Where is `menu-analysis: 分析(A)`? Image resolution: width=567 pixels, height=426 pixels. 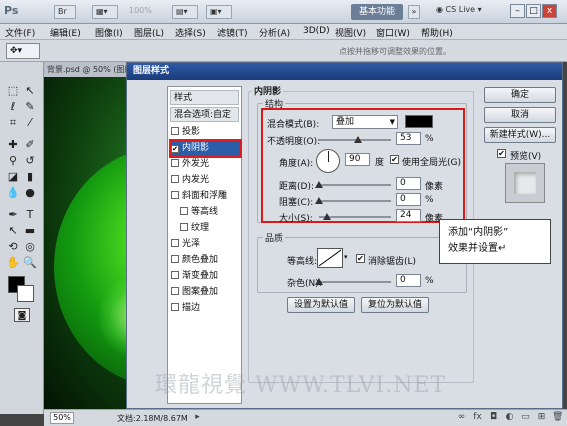 menu-analysis: 分析(A) is located at coordinates (274, 32).